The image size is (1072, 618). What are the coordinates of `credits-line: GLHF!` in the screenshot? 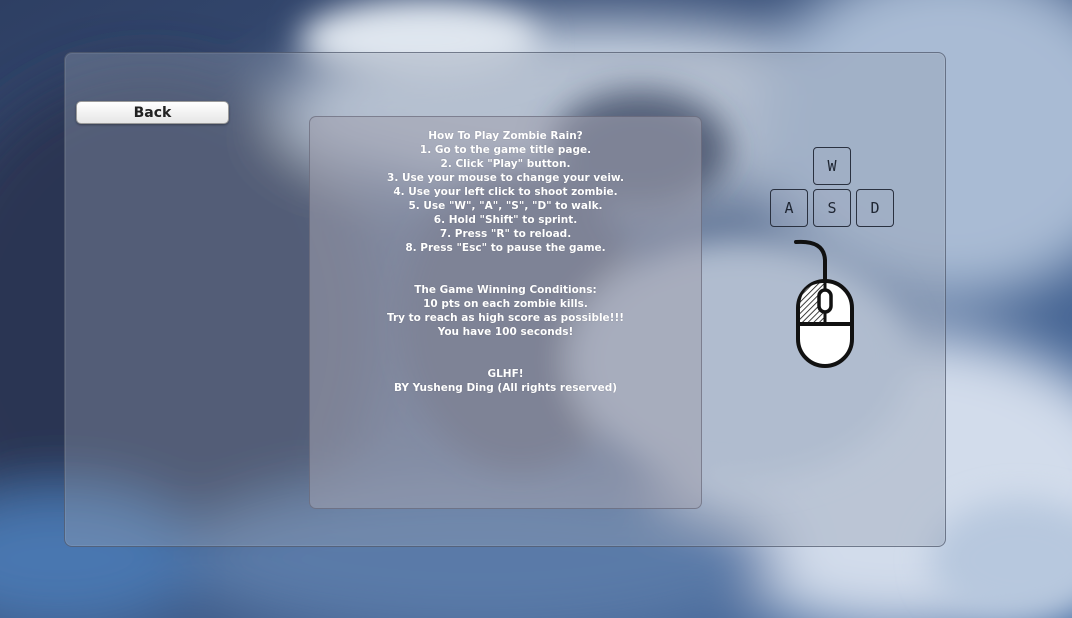 It's located at (505, 374).